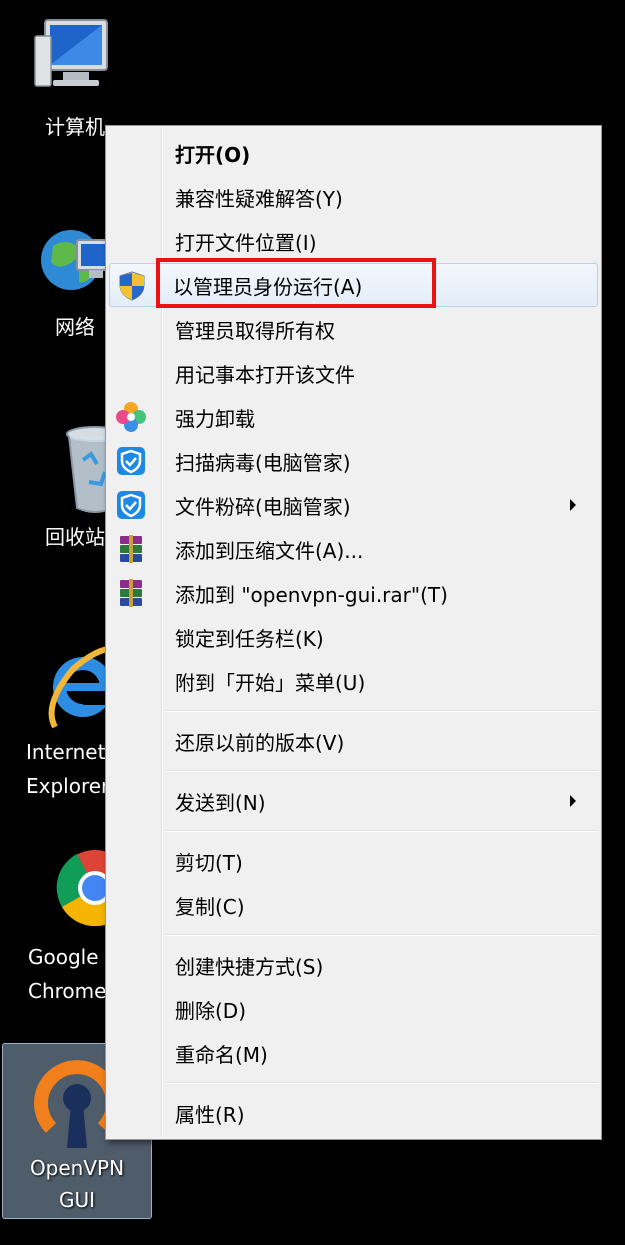 This screenshot has width=625, height=1245. Describe the element at coordinates (255, 330) in the screenshot. I see `menu-item-label: 管理员取得所有权` at that location.